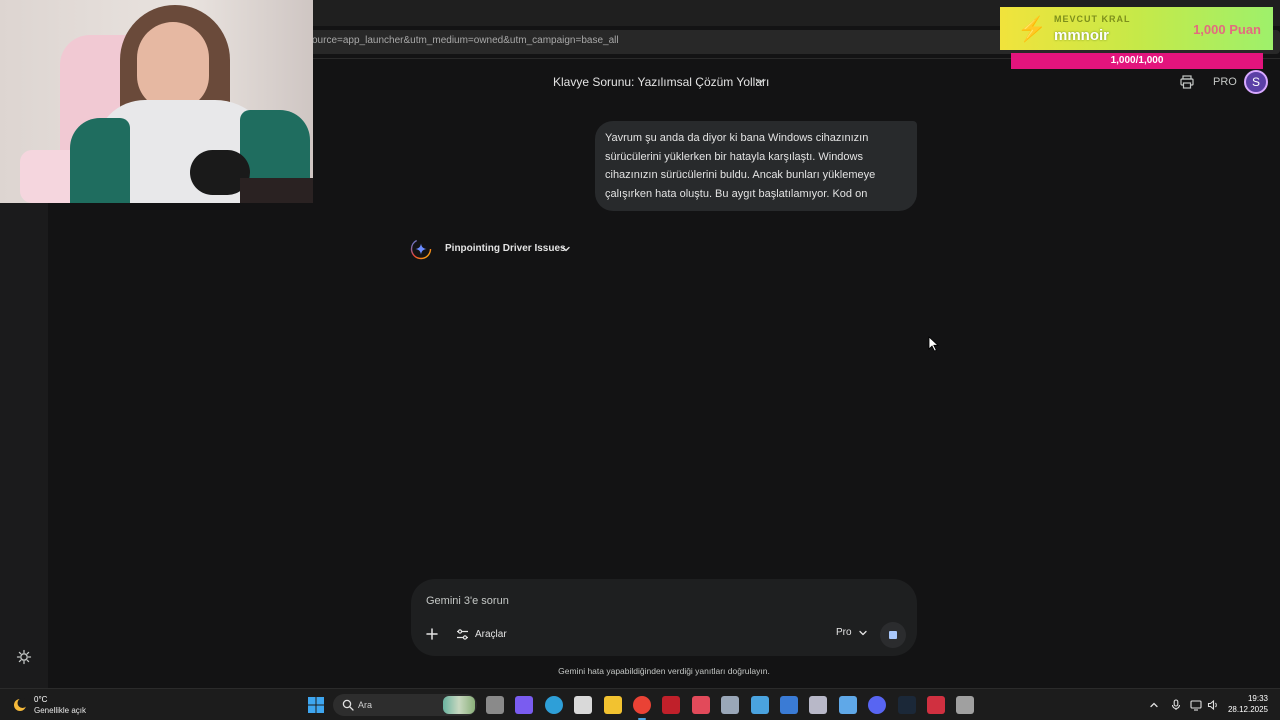 Image resolution: width=1280 pixels, height=720 pixels. Describe the element at coordinates (583, 705) in the screenshot. I see `store-icon` at that location.